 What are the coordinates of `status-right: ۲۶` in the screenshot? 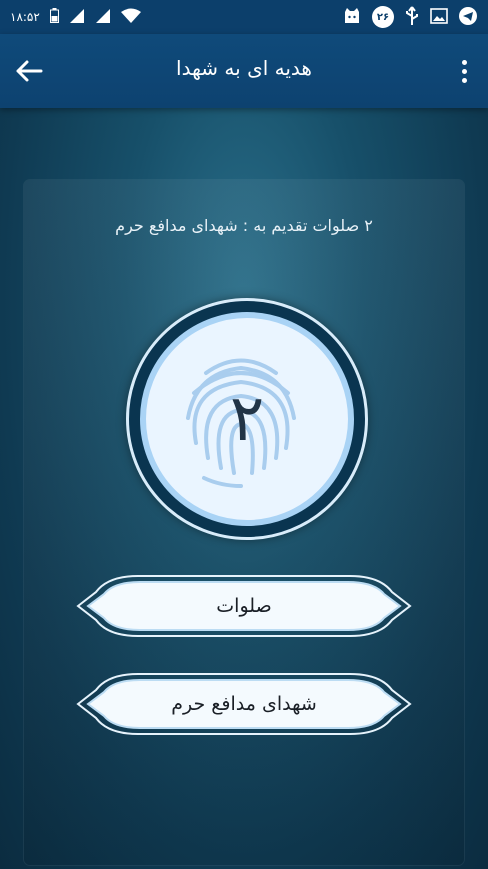 It's located at (410, 17).